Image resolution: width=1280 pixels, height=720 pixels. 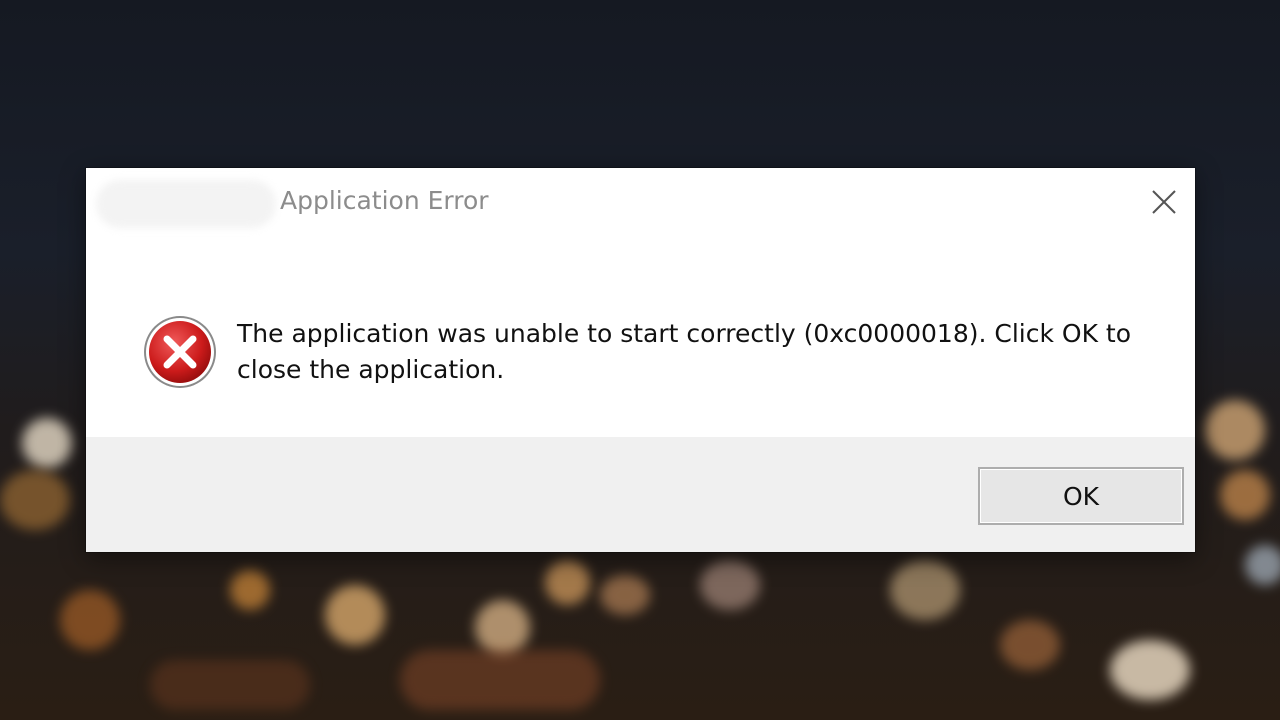 What do you see at coordinates (186, 204) in the screenshot?
I see `redacted-app-name` at bounding box center [186, 204].